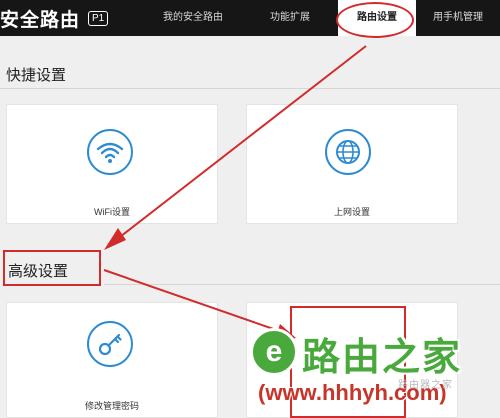 This screenshot has height=418, width=500. Describe the element at coordinates (290, 18) in the screenshot. I see `nav-feature-extension: 功能扩展` at that location.